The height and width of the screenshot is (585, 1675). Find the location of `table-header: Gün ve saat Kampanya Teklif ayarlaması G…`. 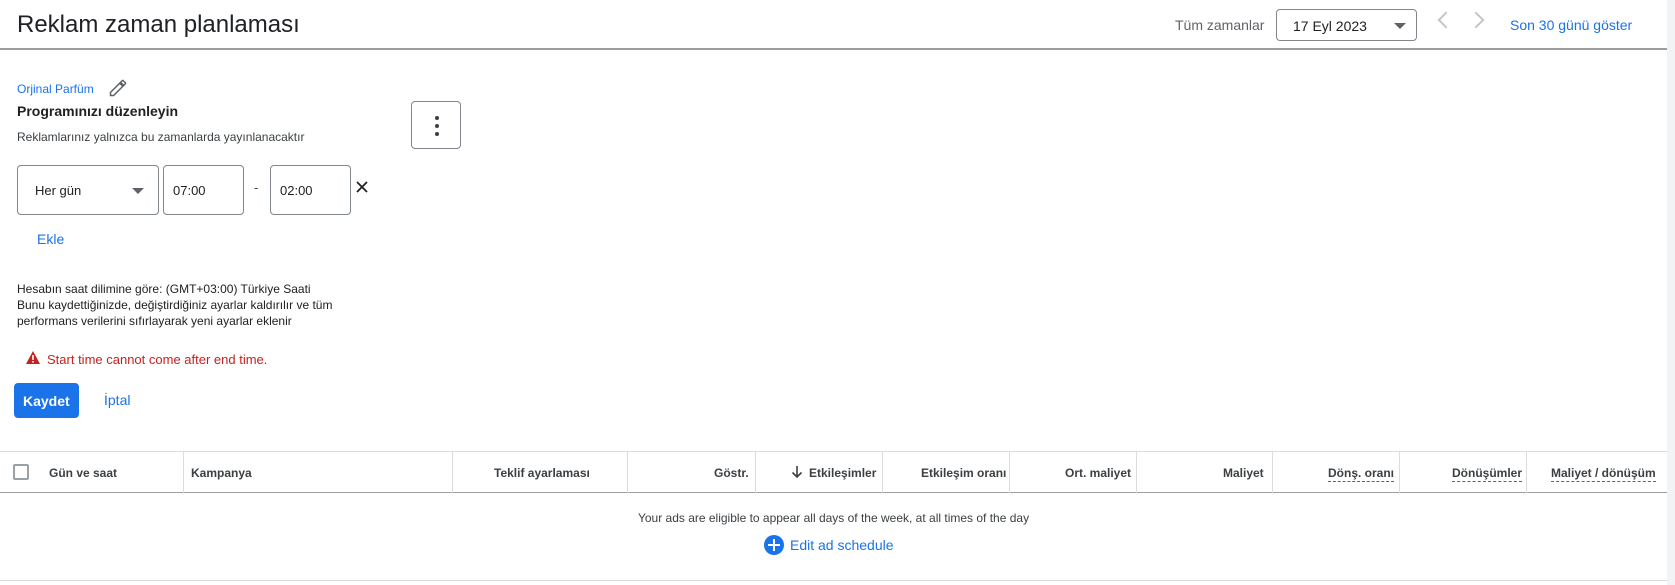

table-header: Gün ve saat Kampanya Teklif ayarlaması G… is located at coordinates (833, 472).